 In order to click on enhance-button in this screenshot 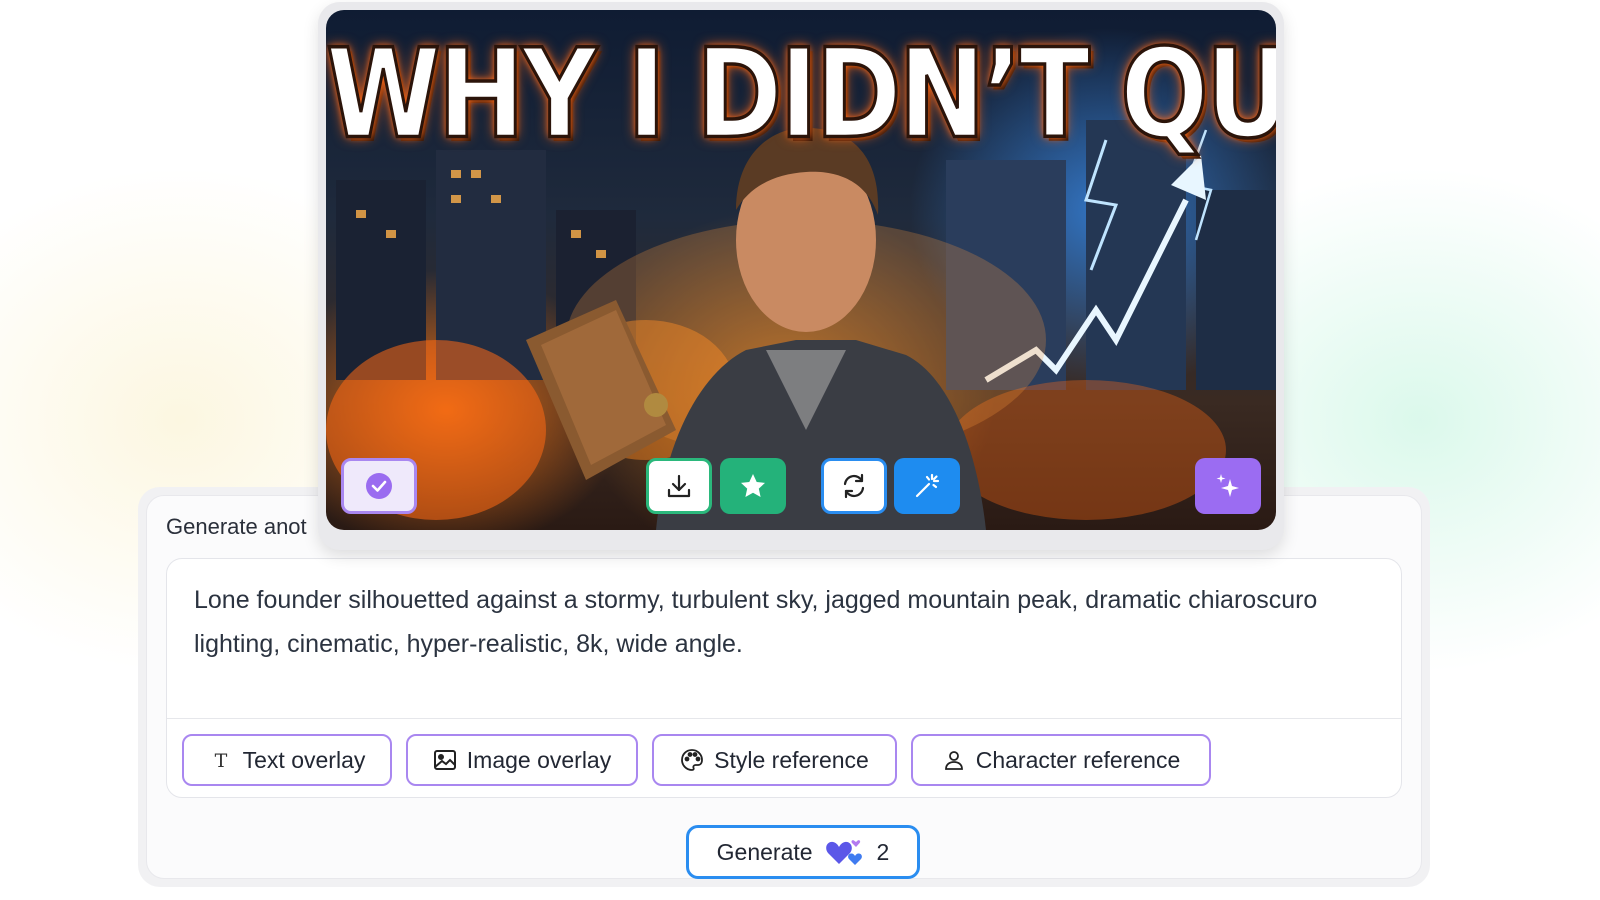, I will do `click(927, 486)`.